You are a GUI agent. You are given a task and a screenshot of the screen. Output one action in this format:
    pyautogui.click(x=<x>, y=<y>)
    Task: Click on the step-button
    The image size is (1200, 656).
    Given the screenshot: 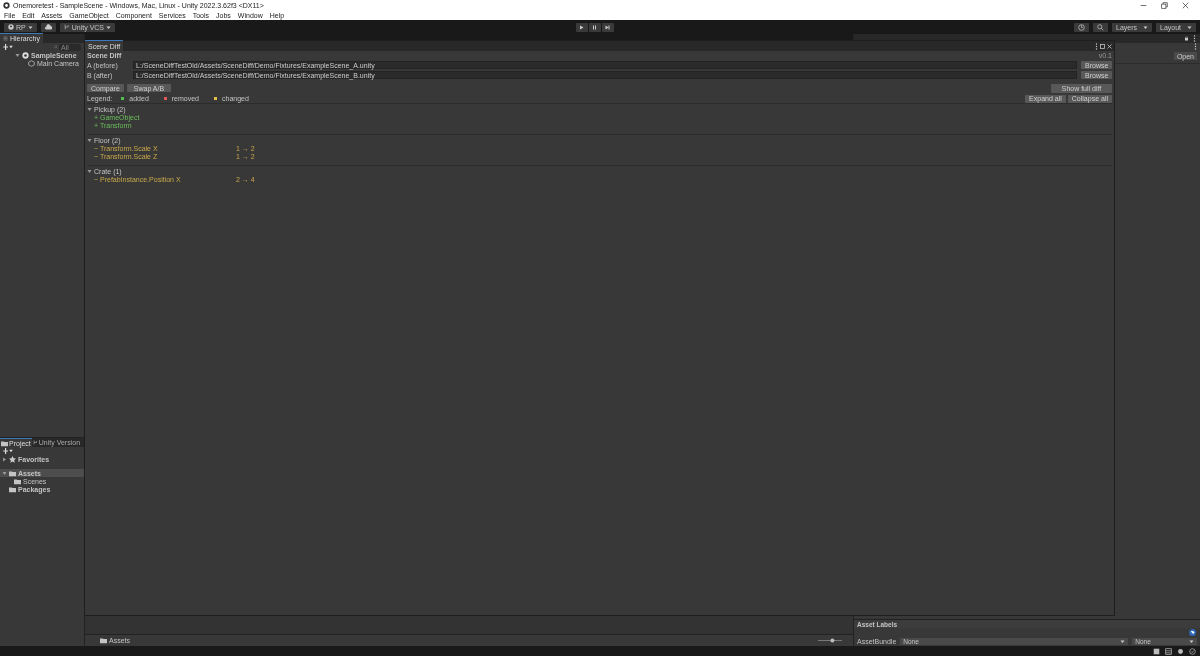 What is the action you would take?
    pyautogui.click(x=607, y=27)
    